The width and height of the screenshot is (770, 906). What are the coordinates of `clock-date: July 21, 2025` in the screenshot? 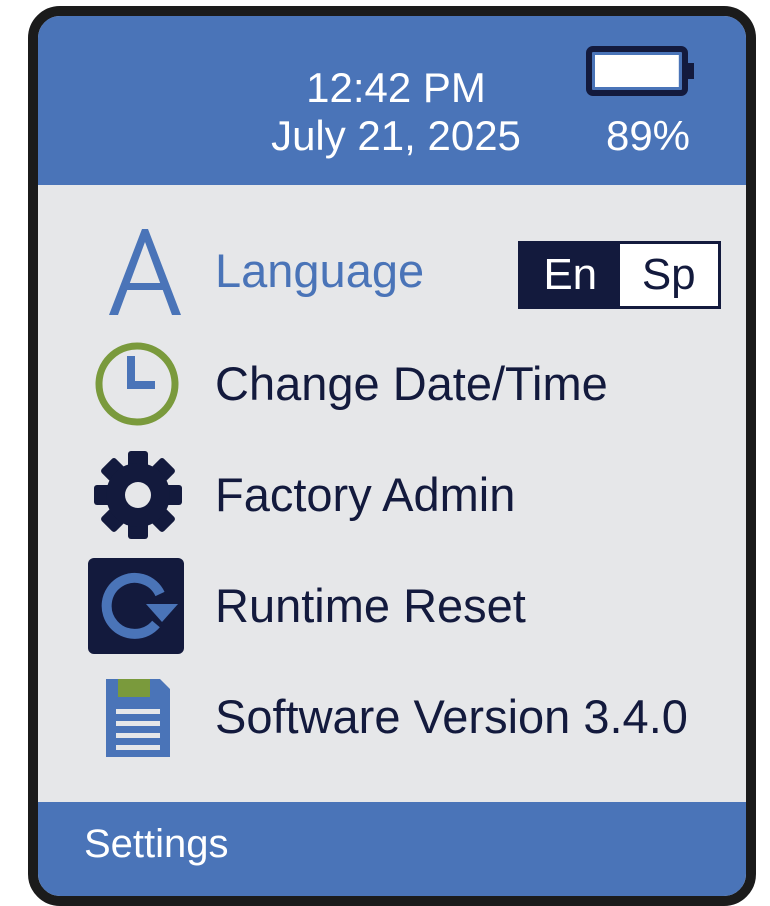 It's located at (396, 135).